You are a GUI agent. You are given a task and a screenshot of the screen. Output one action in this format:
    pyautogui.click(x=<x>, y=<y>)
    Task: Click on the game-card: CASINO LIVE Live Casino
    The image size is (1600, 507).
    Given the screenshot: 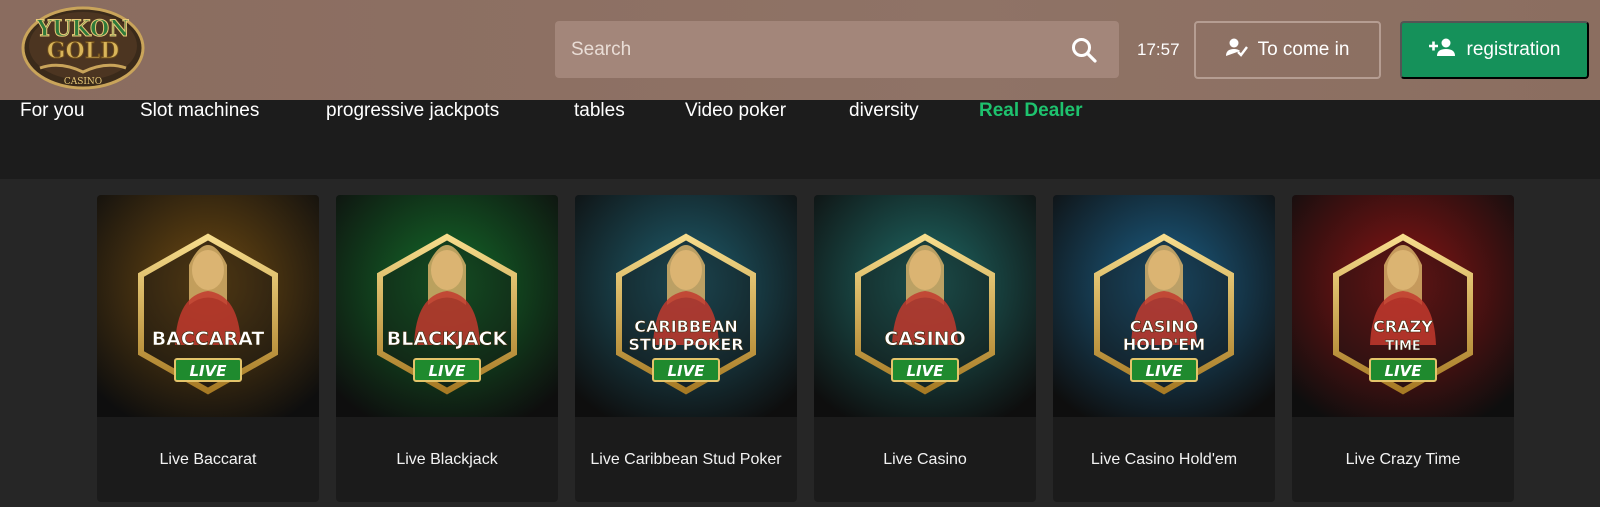 What is the action you would take?
    pyautogui.click(x=925, y=348)
    